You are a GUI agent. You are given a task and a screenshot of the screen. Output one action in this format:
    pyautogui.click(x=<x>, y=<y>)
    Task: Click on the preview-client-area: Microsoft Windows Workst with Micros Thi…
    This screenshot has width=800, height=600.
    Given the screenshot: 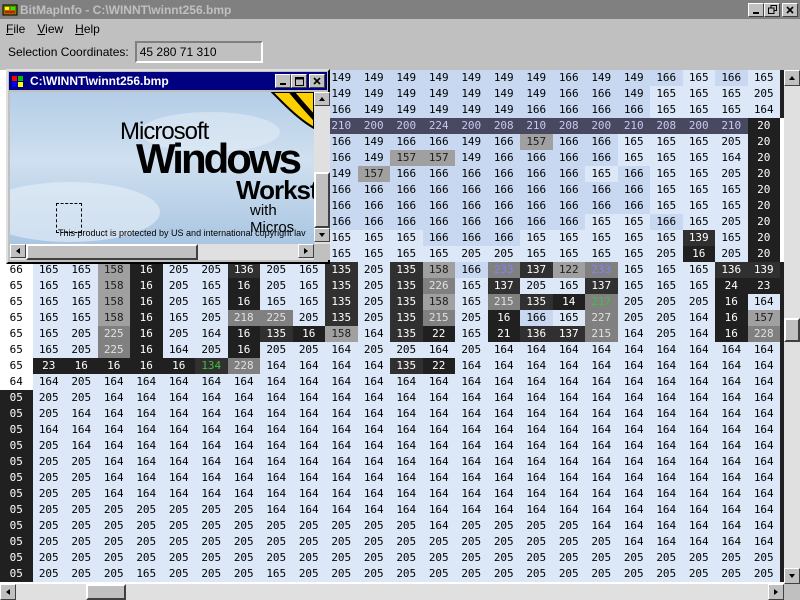 What is the action you would take?
    pyautogui.click(x=162, y=201)
    